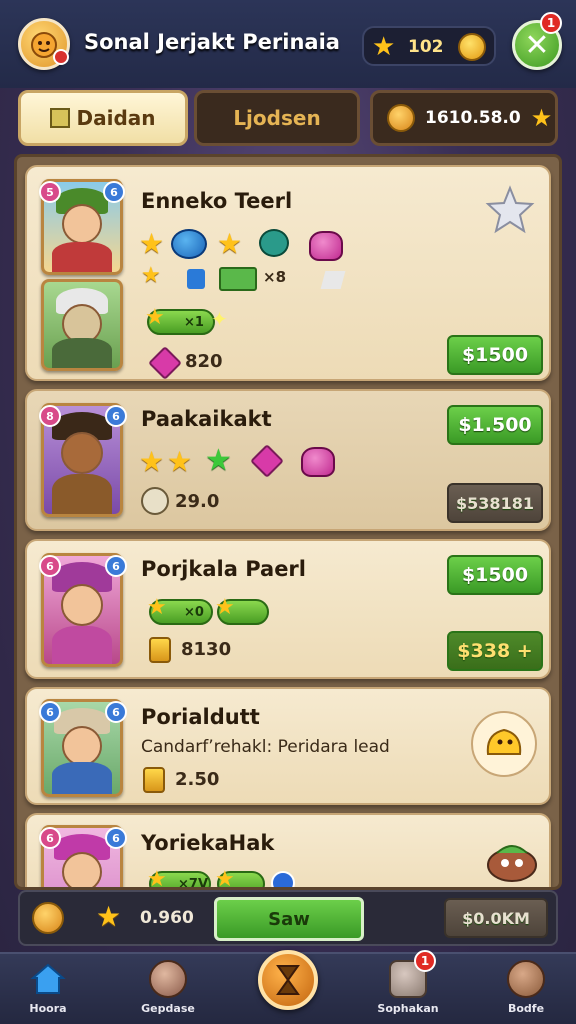  Describe the element at coordinates (512, 860) in the screenshot. I see `goblin-icon` at that location.